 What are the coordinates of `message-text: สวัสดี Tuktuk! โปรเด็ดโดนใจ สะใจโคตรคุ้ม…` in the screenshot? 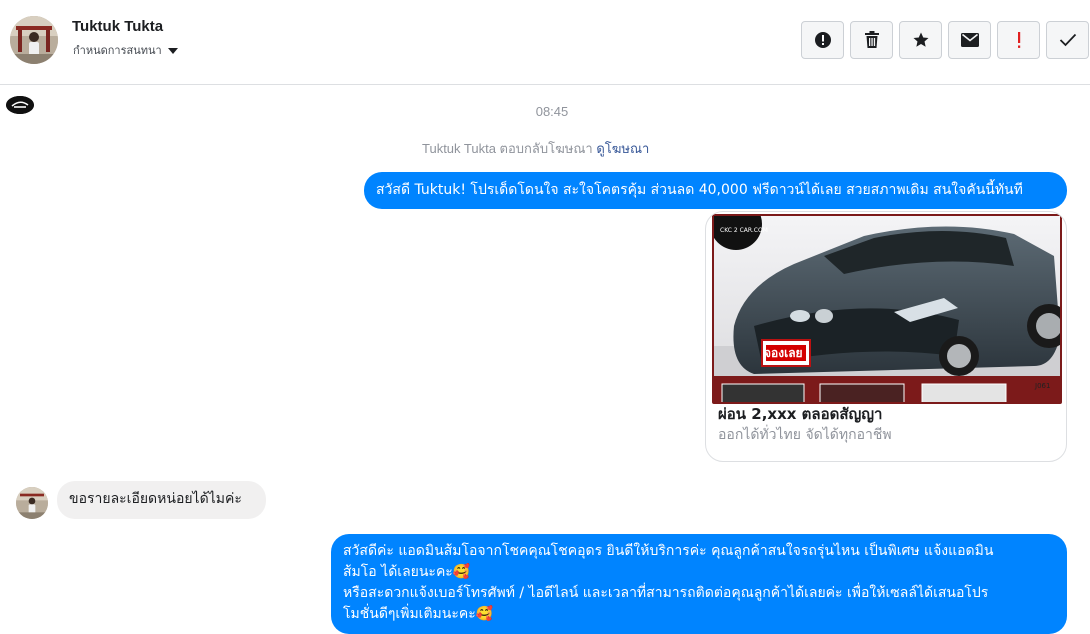 It's located at (699, 190).